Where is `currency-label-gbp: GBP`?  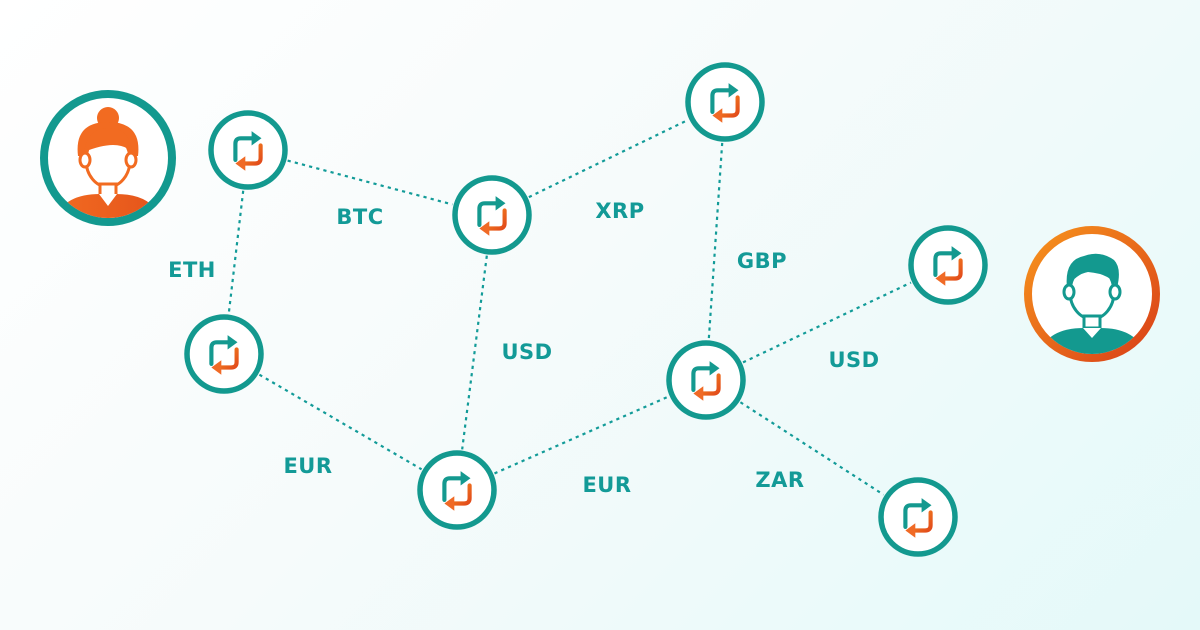
currency-label-gbp: GBP is located at coordinates (762, 261).